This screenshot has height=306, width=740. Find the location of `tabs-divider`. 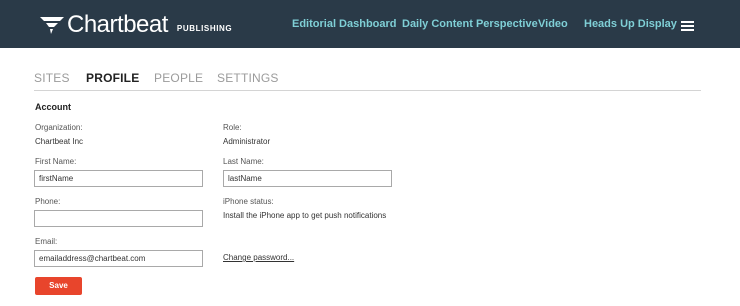

tabs-divider is located at coordinates (367, 90).